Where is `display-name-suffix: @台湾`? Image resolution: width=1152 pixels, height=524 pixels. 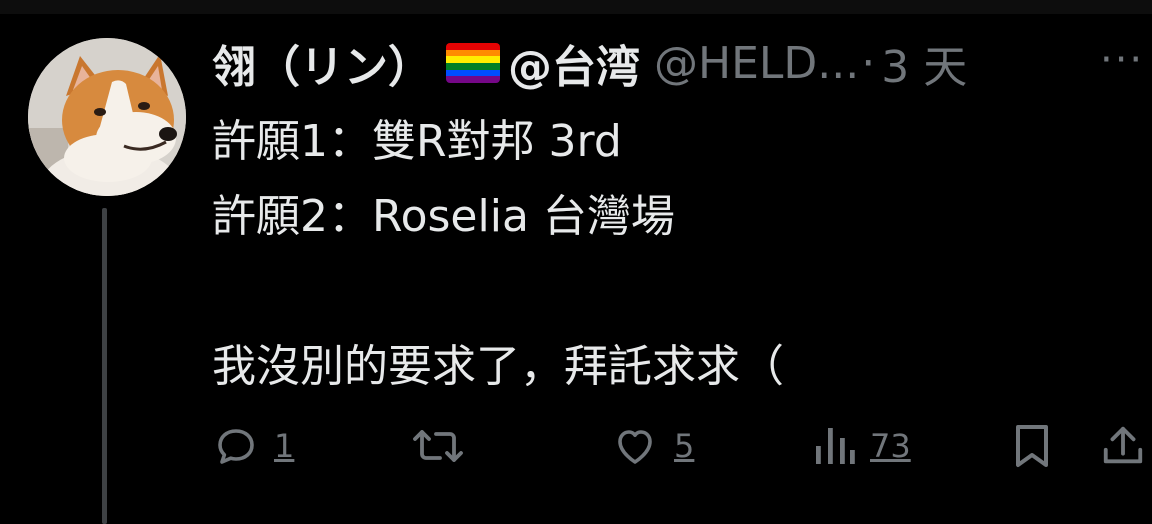
display-name-suffix: @台湾 is located at coordinates (574, 63).